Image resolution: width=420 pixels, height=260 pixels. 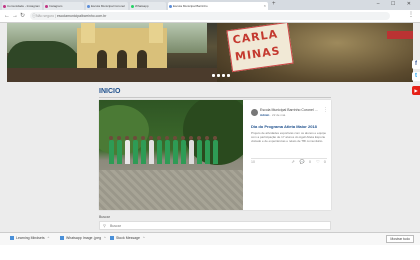 I want to click on browser-tab: Whatsapp, so click(x=148, y=6).